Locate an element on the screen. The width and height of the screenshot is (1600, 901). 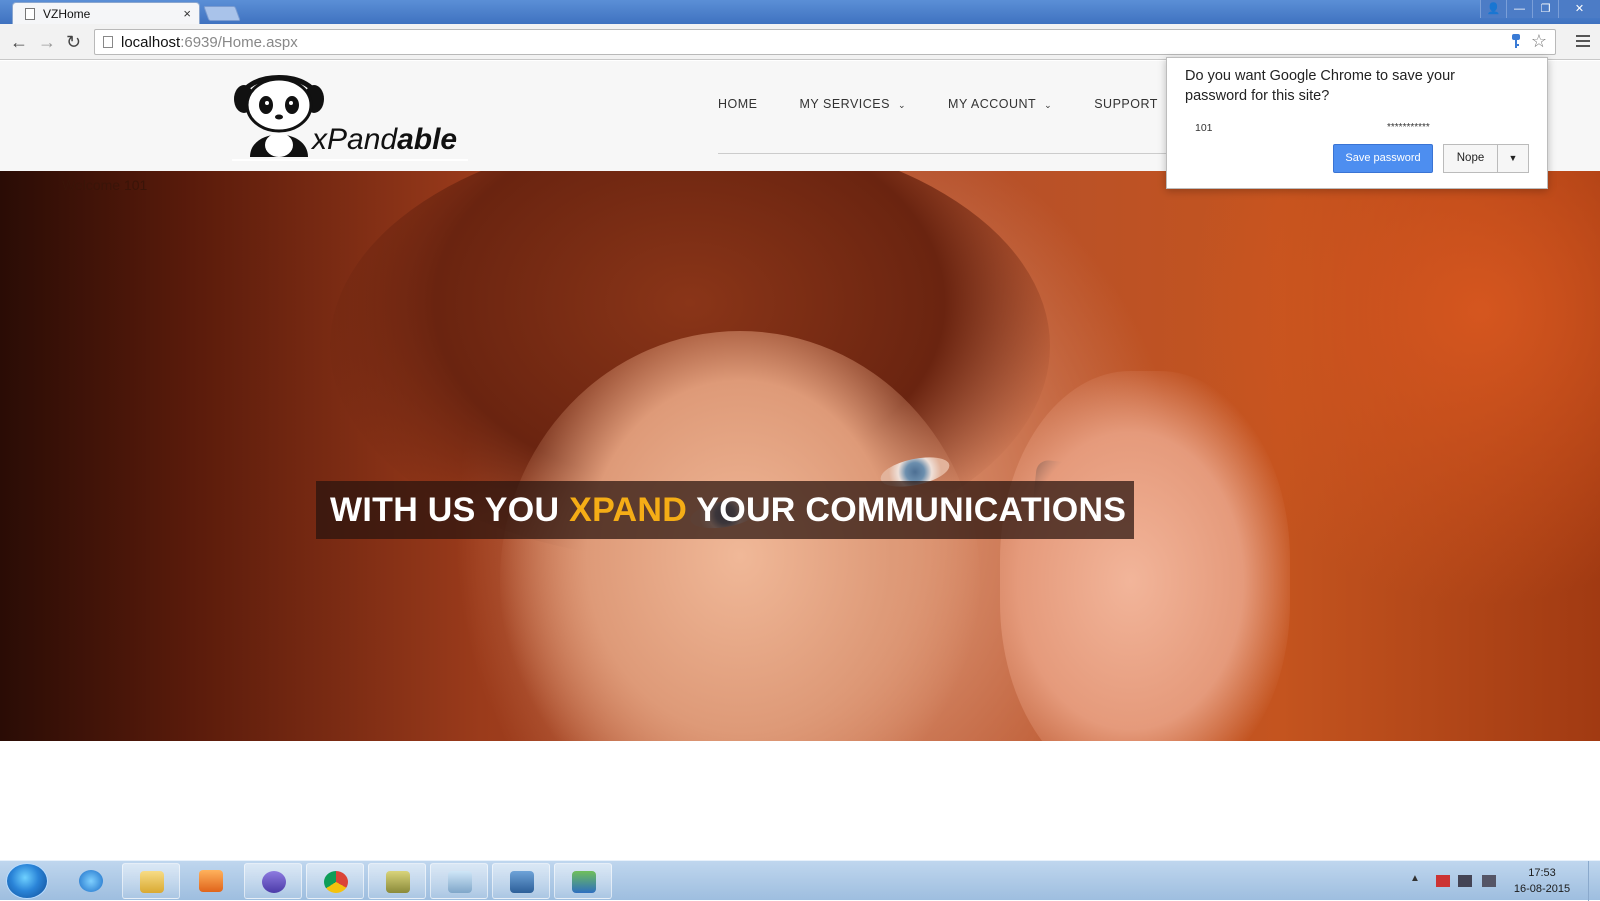
site-logo: xPandable is located at coordinates (352, 111).